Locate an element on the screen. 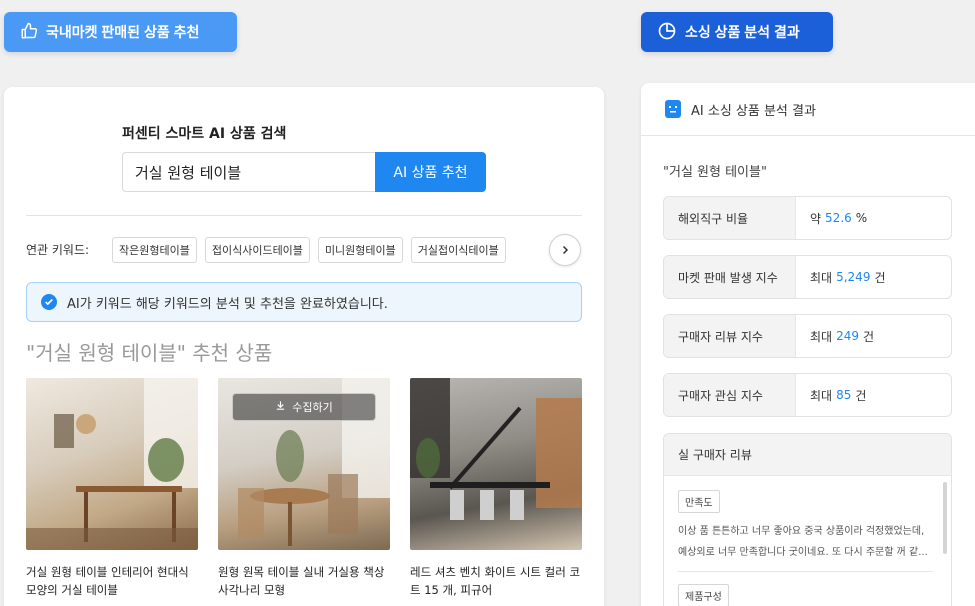 Image resolution: width=975 pixels, height=606 pixels. keywords-next-button is located at coordinates (565, 250).